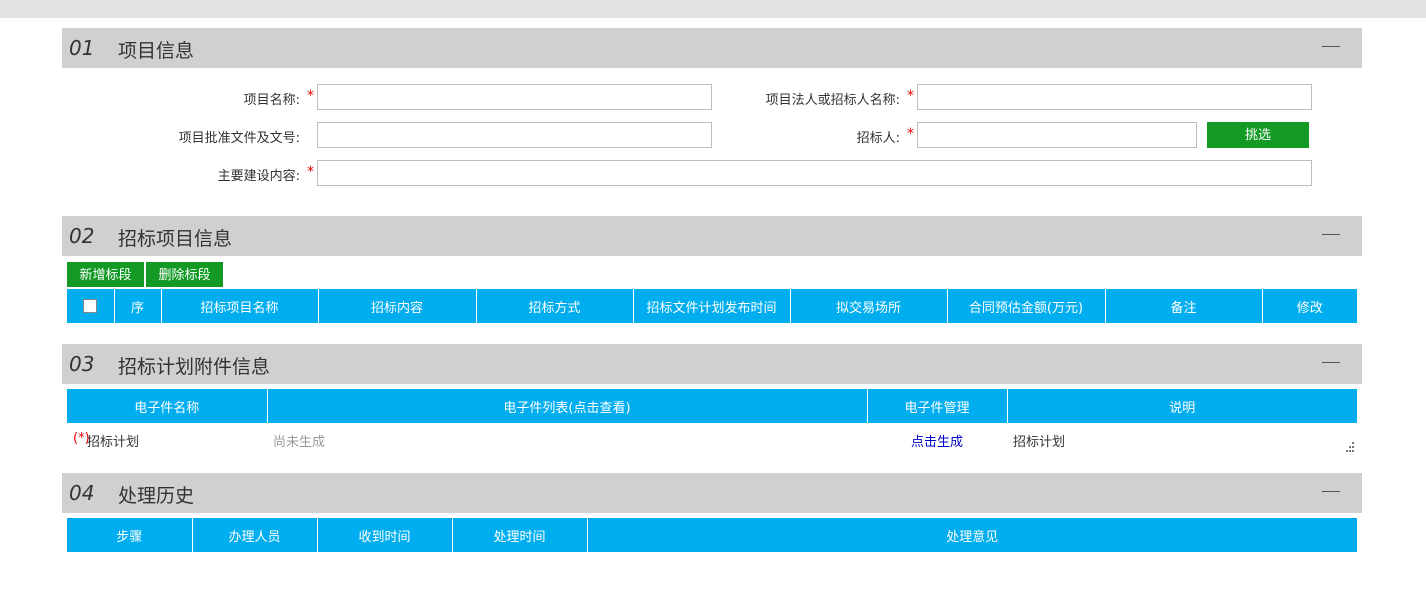  I want to click on column-header: 招标方式, so click(555, 306).